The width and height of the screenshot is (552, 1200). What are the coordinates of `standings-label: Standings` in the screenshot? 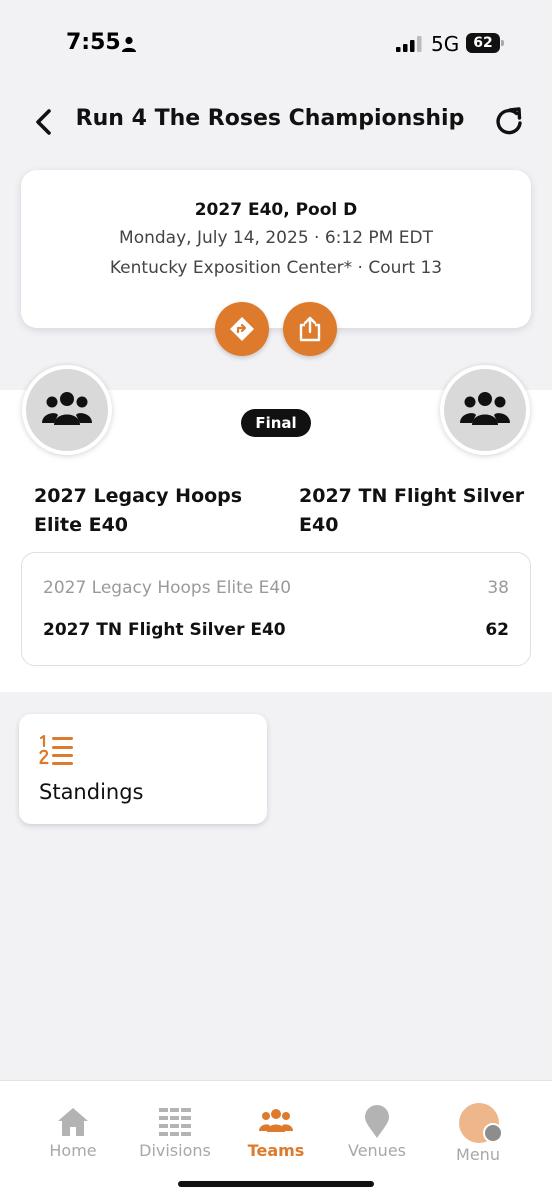 It's located at (91, 792).